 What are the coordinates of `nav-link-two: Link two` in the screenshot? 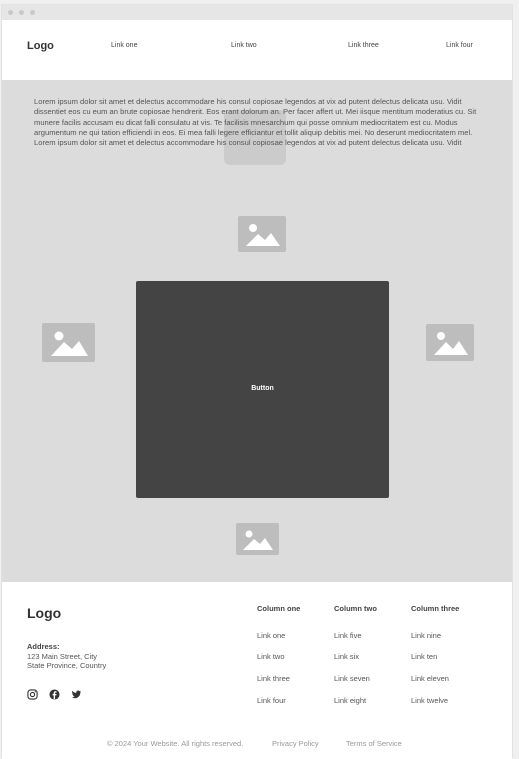 It's located at (244, 45).